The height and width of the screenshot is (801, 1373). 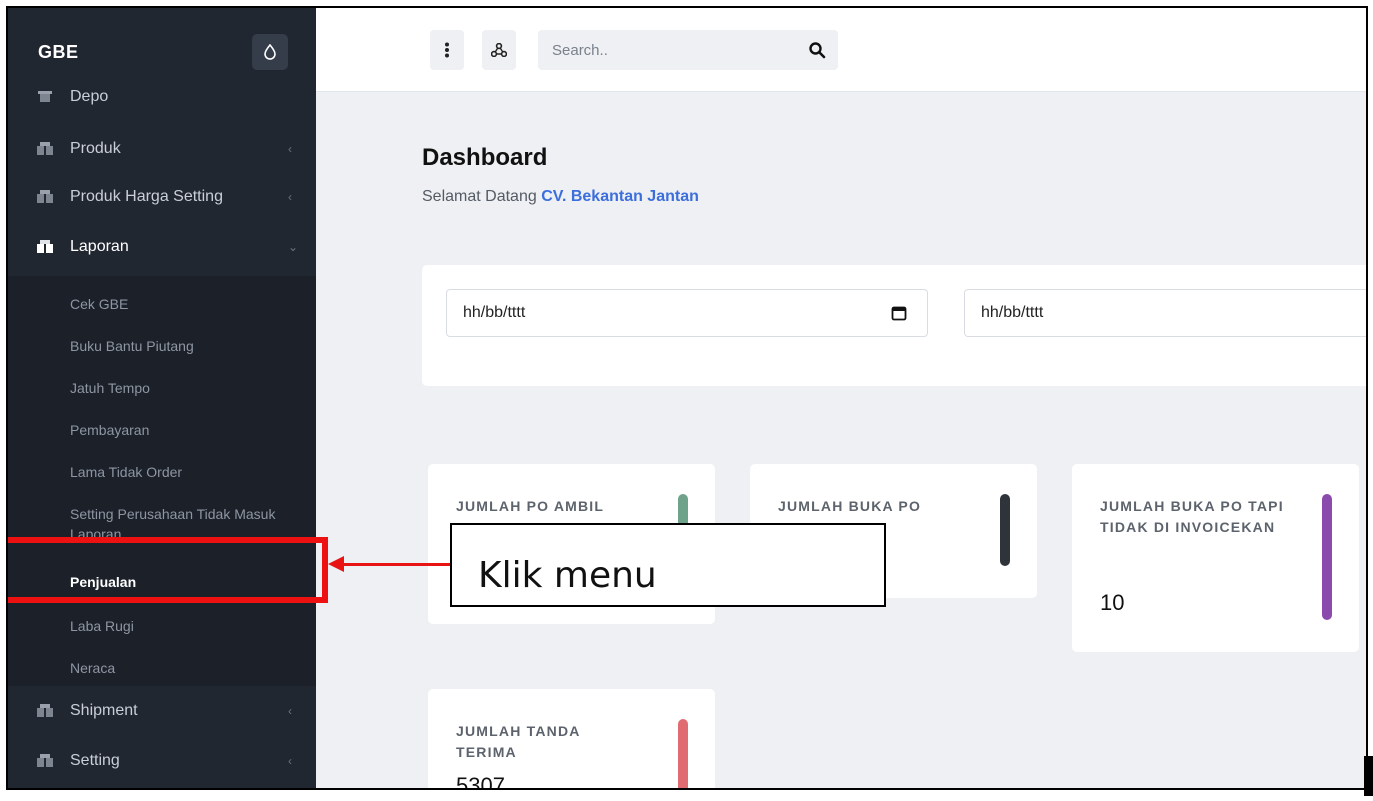 What do you see at coordinates (180, 430) in the screenshot?
I see `submenu-item-pembayaran: Pembayaran` at bounding box center [180, 430].